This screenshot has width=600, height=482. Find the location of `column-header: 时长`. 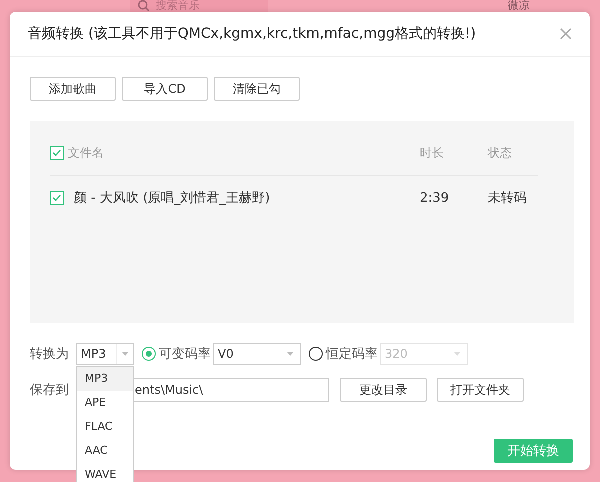

column-header: 时长 is located at coordinates (432, 153).